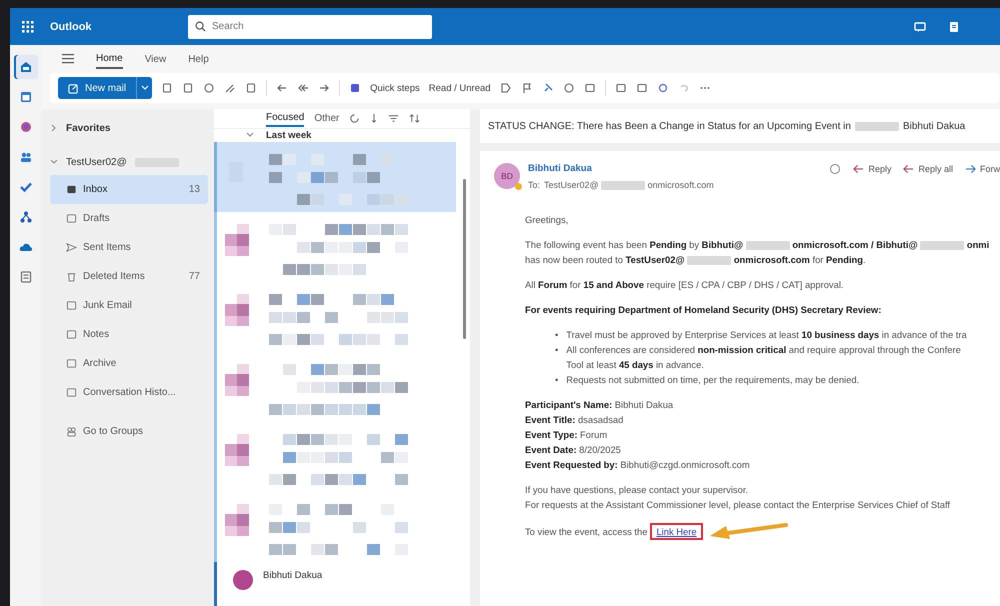  What do you see at coordinates (129, 247) in the screenshot?
I see `folder-item: Sent Items` at bounding box center [129, 247].